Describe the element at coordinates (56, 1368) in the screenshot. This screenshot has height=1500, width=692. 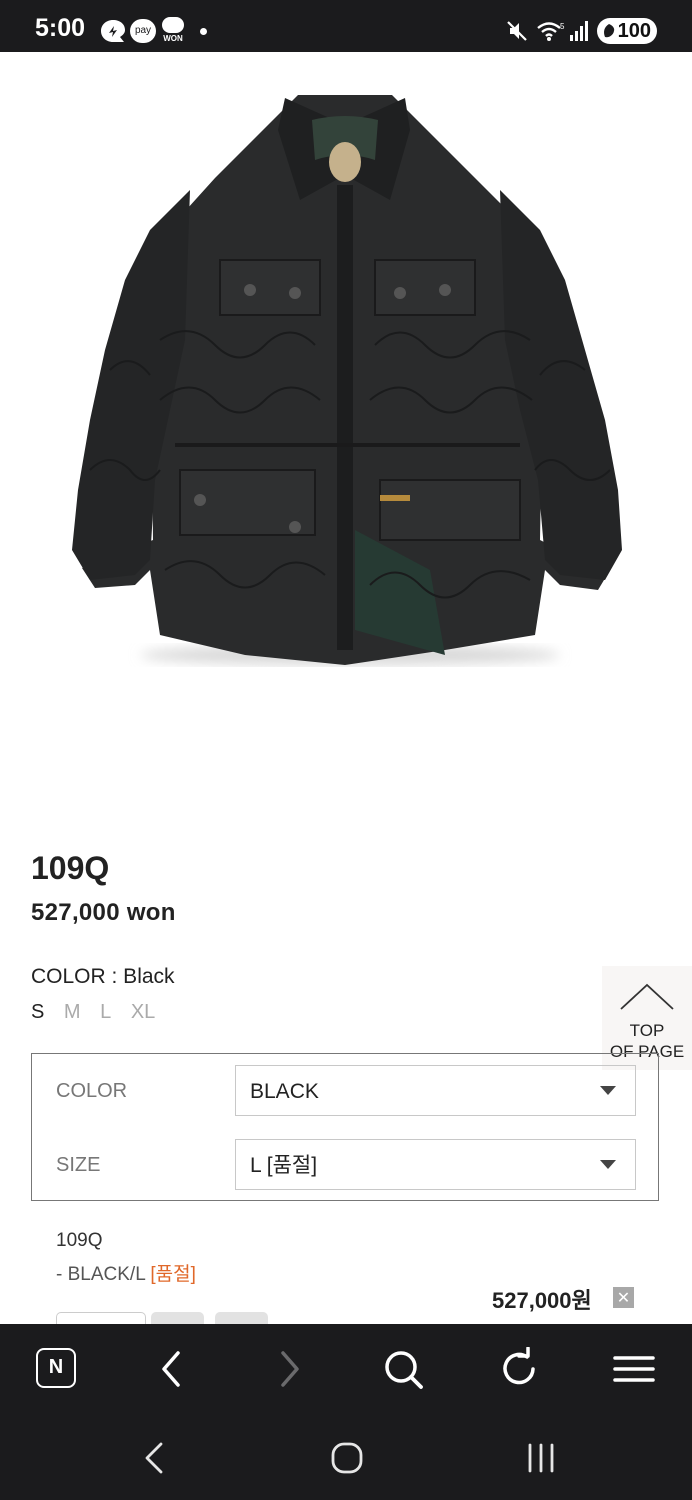
I see `naver-home-icon: N` at that location.